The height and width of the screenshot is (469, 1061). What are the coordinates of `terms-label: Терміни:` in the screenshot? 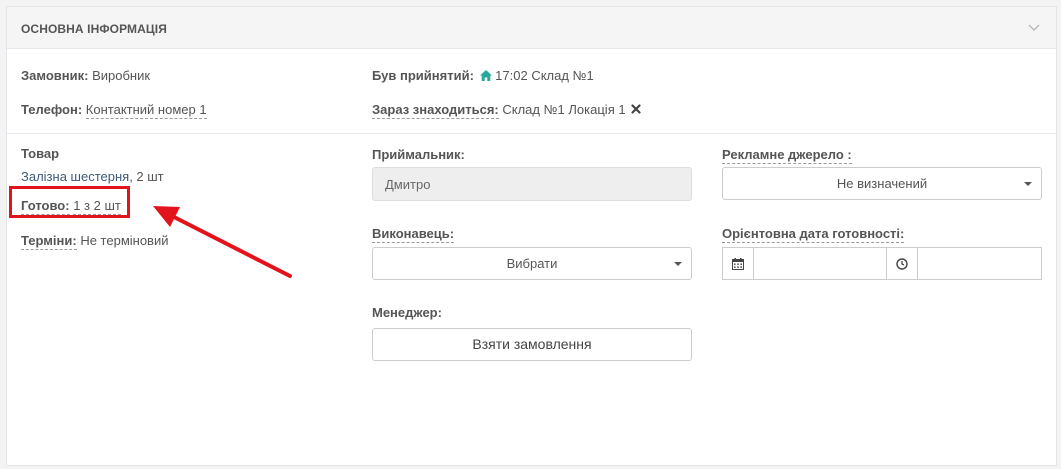 It's located at (49, 241).